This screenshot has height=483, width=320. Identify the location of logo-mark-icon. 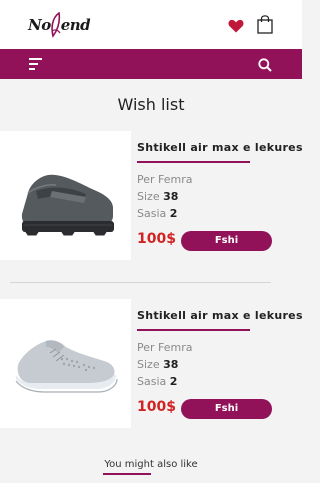
(56, 25).